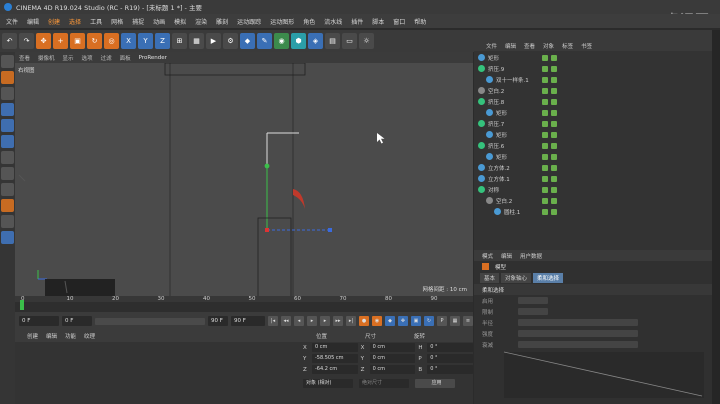 The image size is (720, 404). Describe the element at coordinates (7, 173) in the screenshot. I see `tweak-icon` at that location.